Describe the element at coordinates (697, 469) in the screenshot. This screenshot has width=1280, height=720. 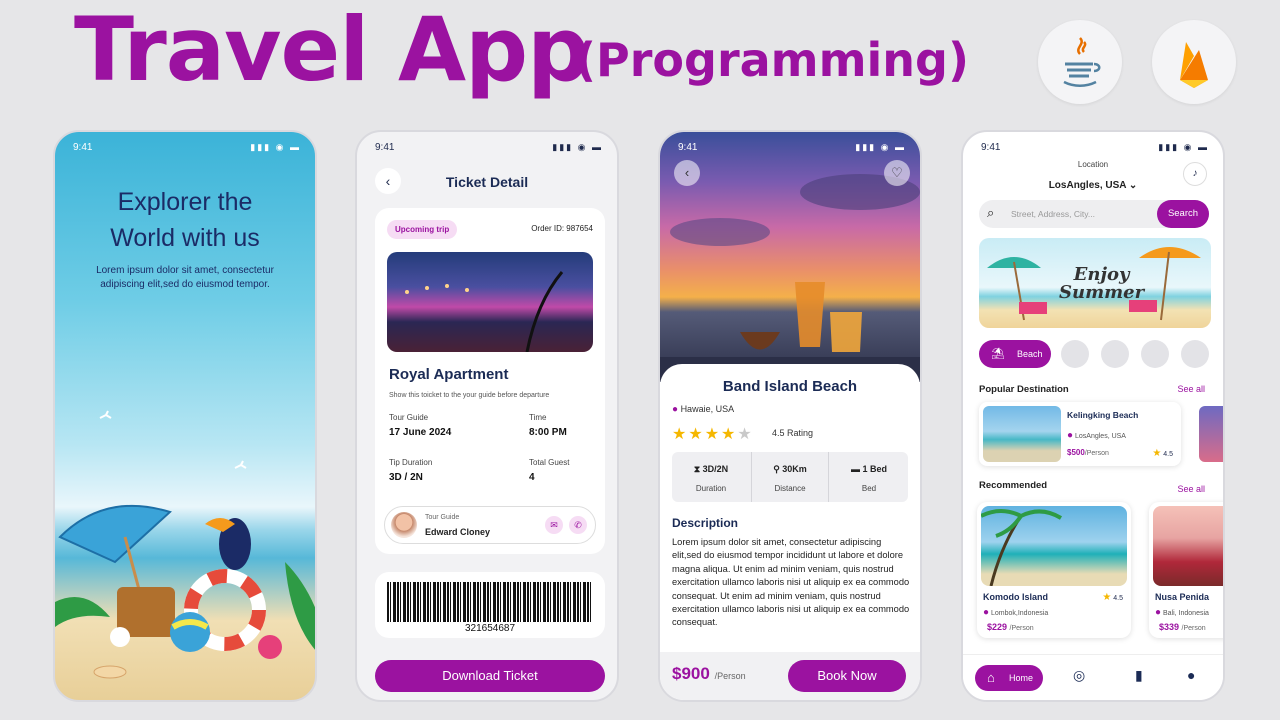
I see `hourglass-icon: ⧗` at that location.